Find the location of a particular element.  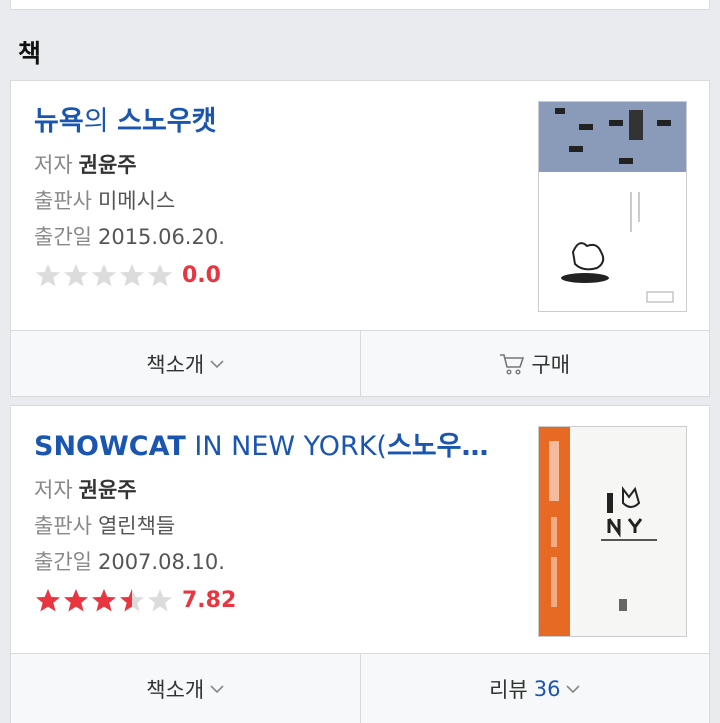

section-title: 책 is located at coordinates (30, 53).